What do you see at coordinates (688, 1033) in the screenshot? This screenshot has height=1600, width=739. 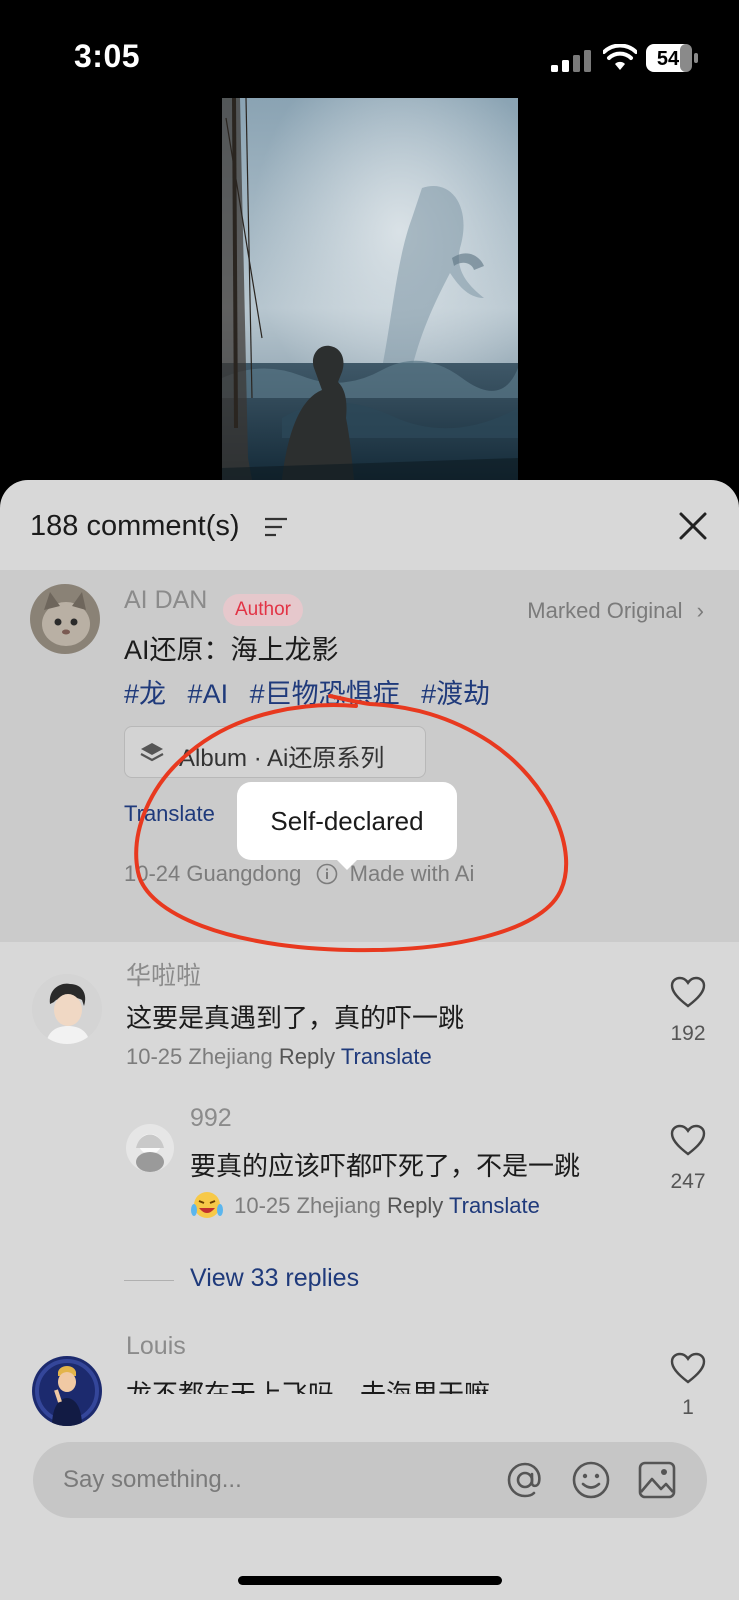 I see `like-count: 192` at bounding box center [688, 1033].